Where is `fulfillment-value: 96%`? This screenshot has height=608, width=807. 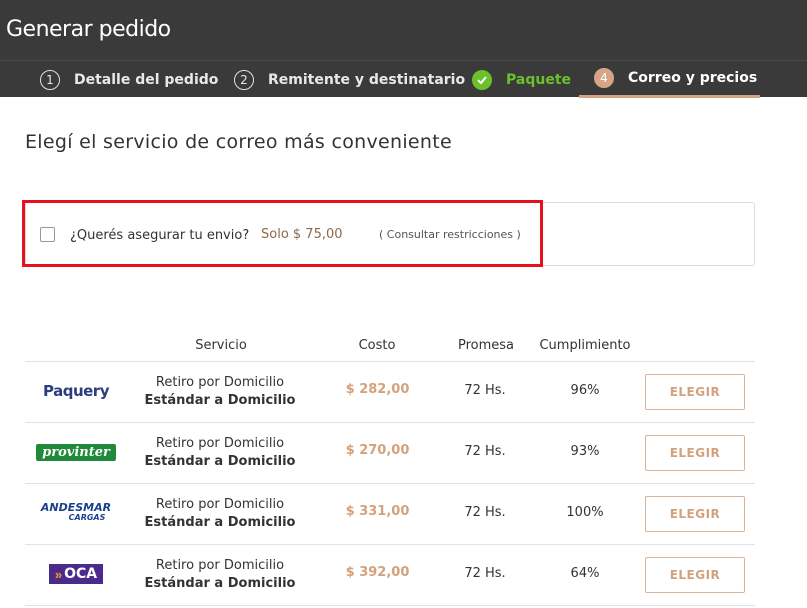 fulfillment-value: 96% is located at coordinates (585, 390).